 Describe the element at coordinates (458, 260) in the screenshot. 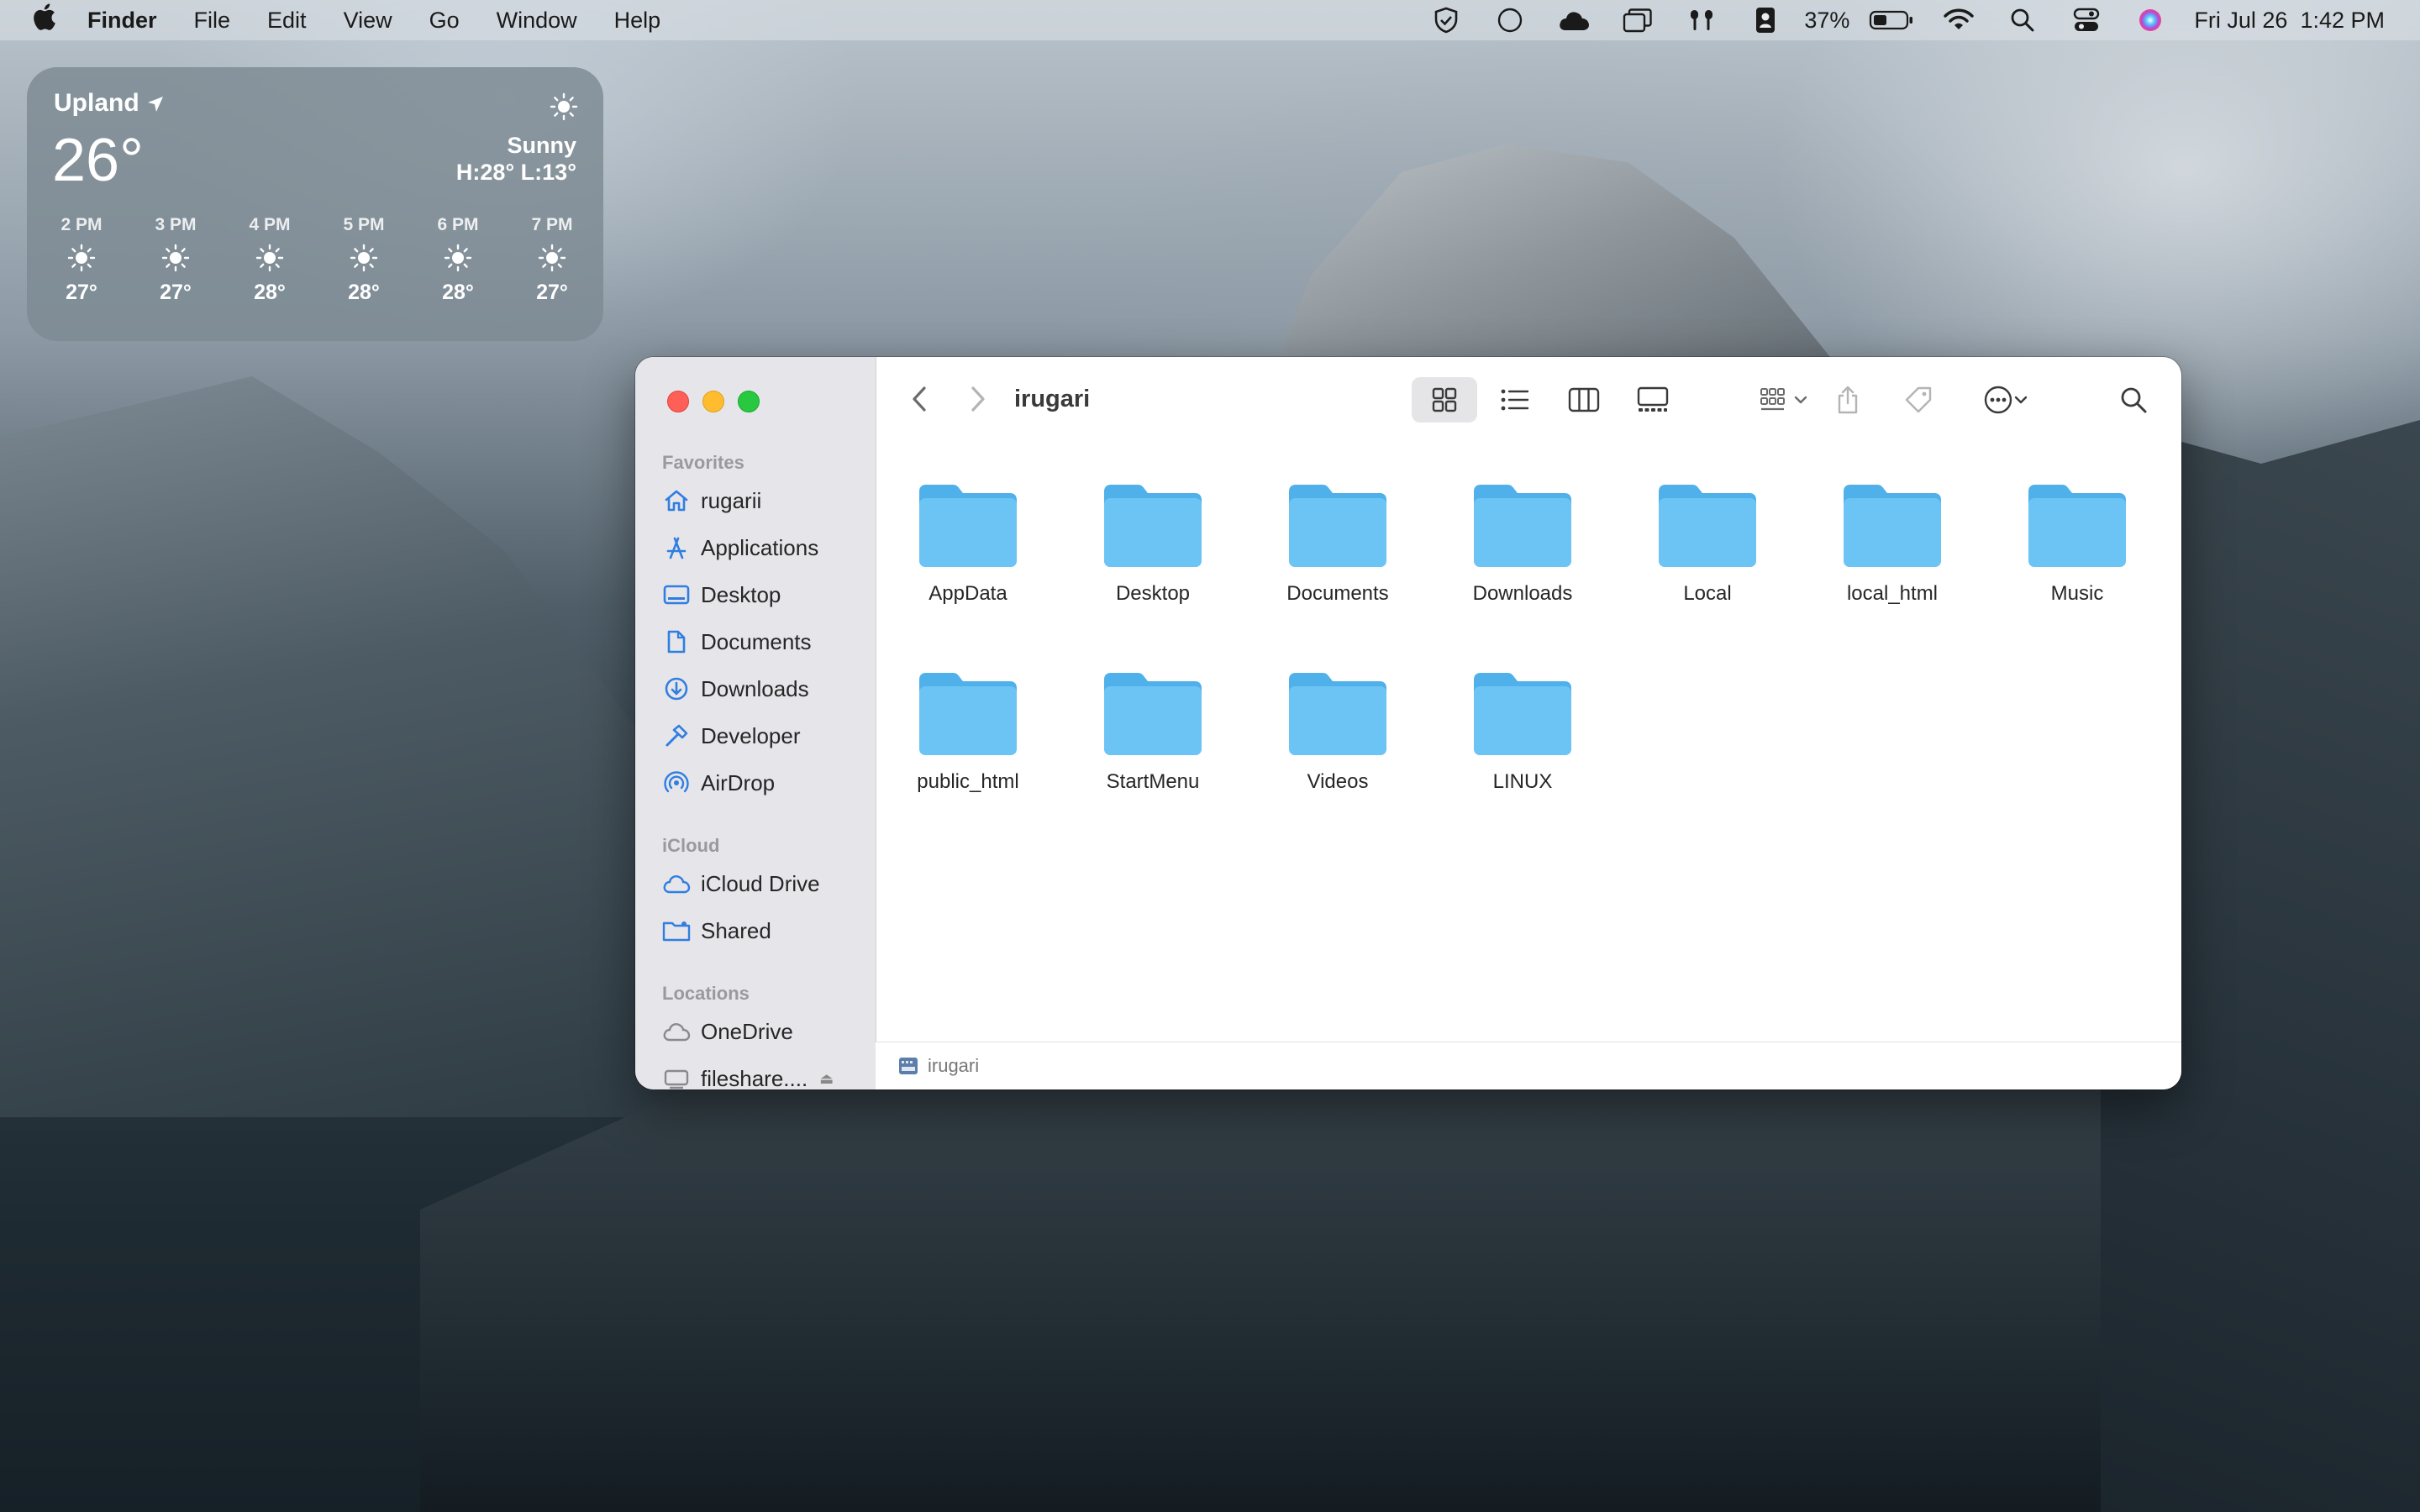

I see `hourly-item: 6 PM 28°` at that location.